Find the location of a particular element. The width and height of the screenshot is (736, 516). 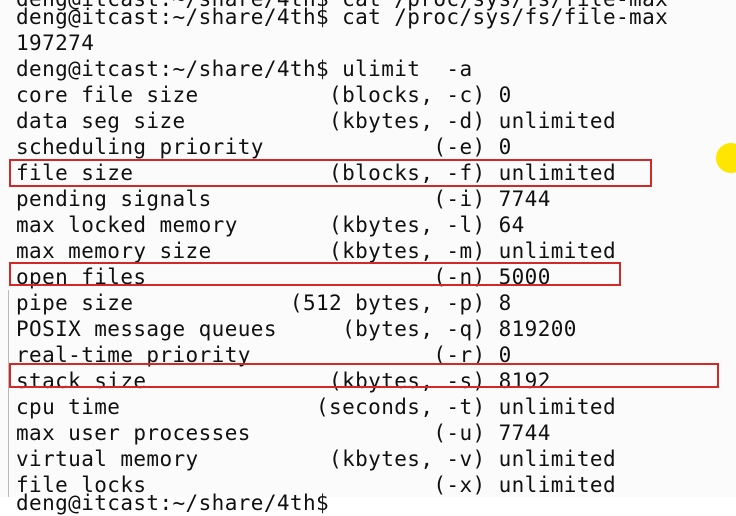

terminal-line-max-user-processes: max user processes (-u) 7744 is located at coordinates (283, 433).